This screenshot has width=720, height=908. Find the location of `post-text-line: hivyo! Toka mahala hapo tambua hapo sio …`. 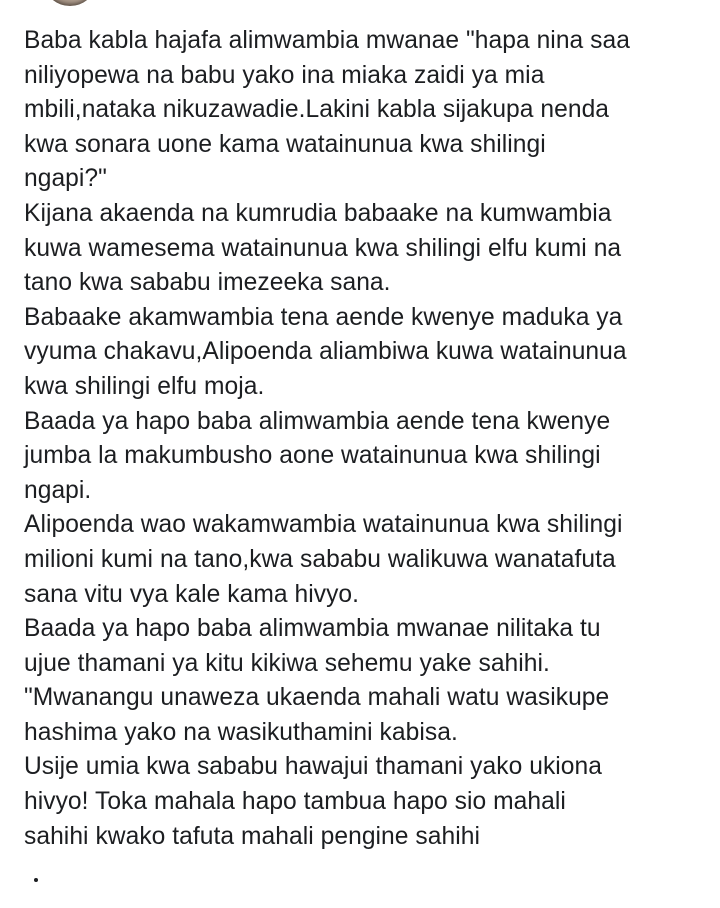

post-text-line: hivyo! Toka mahala hapo tambua hapo sio … is located at coordinates (295, 802).